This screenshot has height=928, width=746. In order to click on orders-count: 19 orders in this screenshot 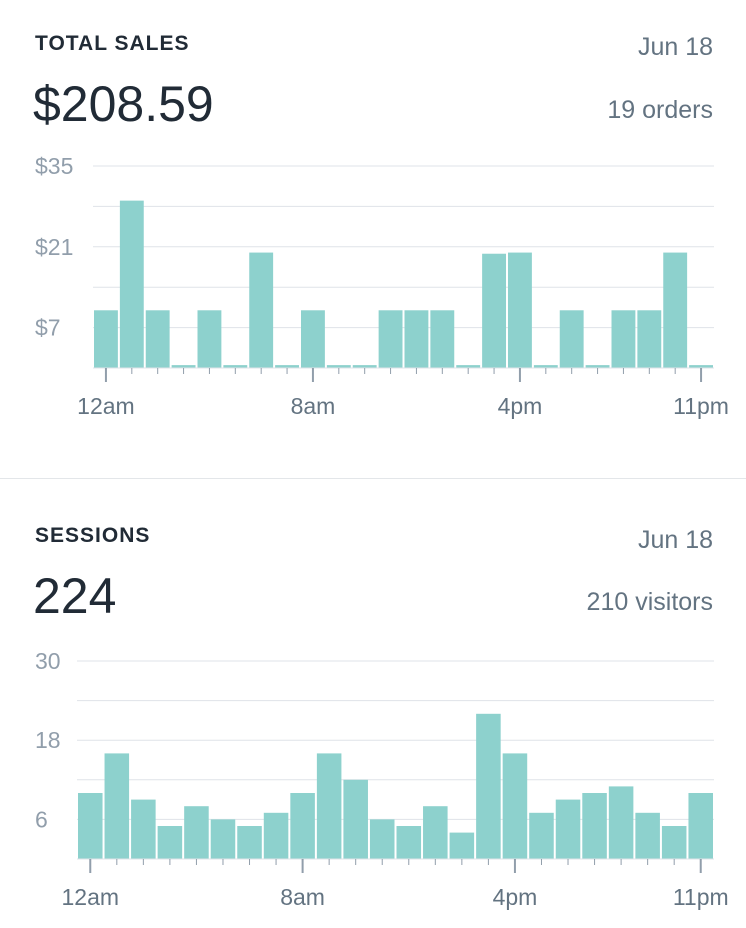, I will do `click(660, 110)`.